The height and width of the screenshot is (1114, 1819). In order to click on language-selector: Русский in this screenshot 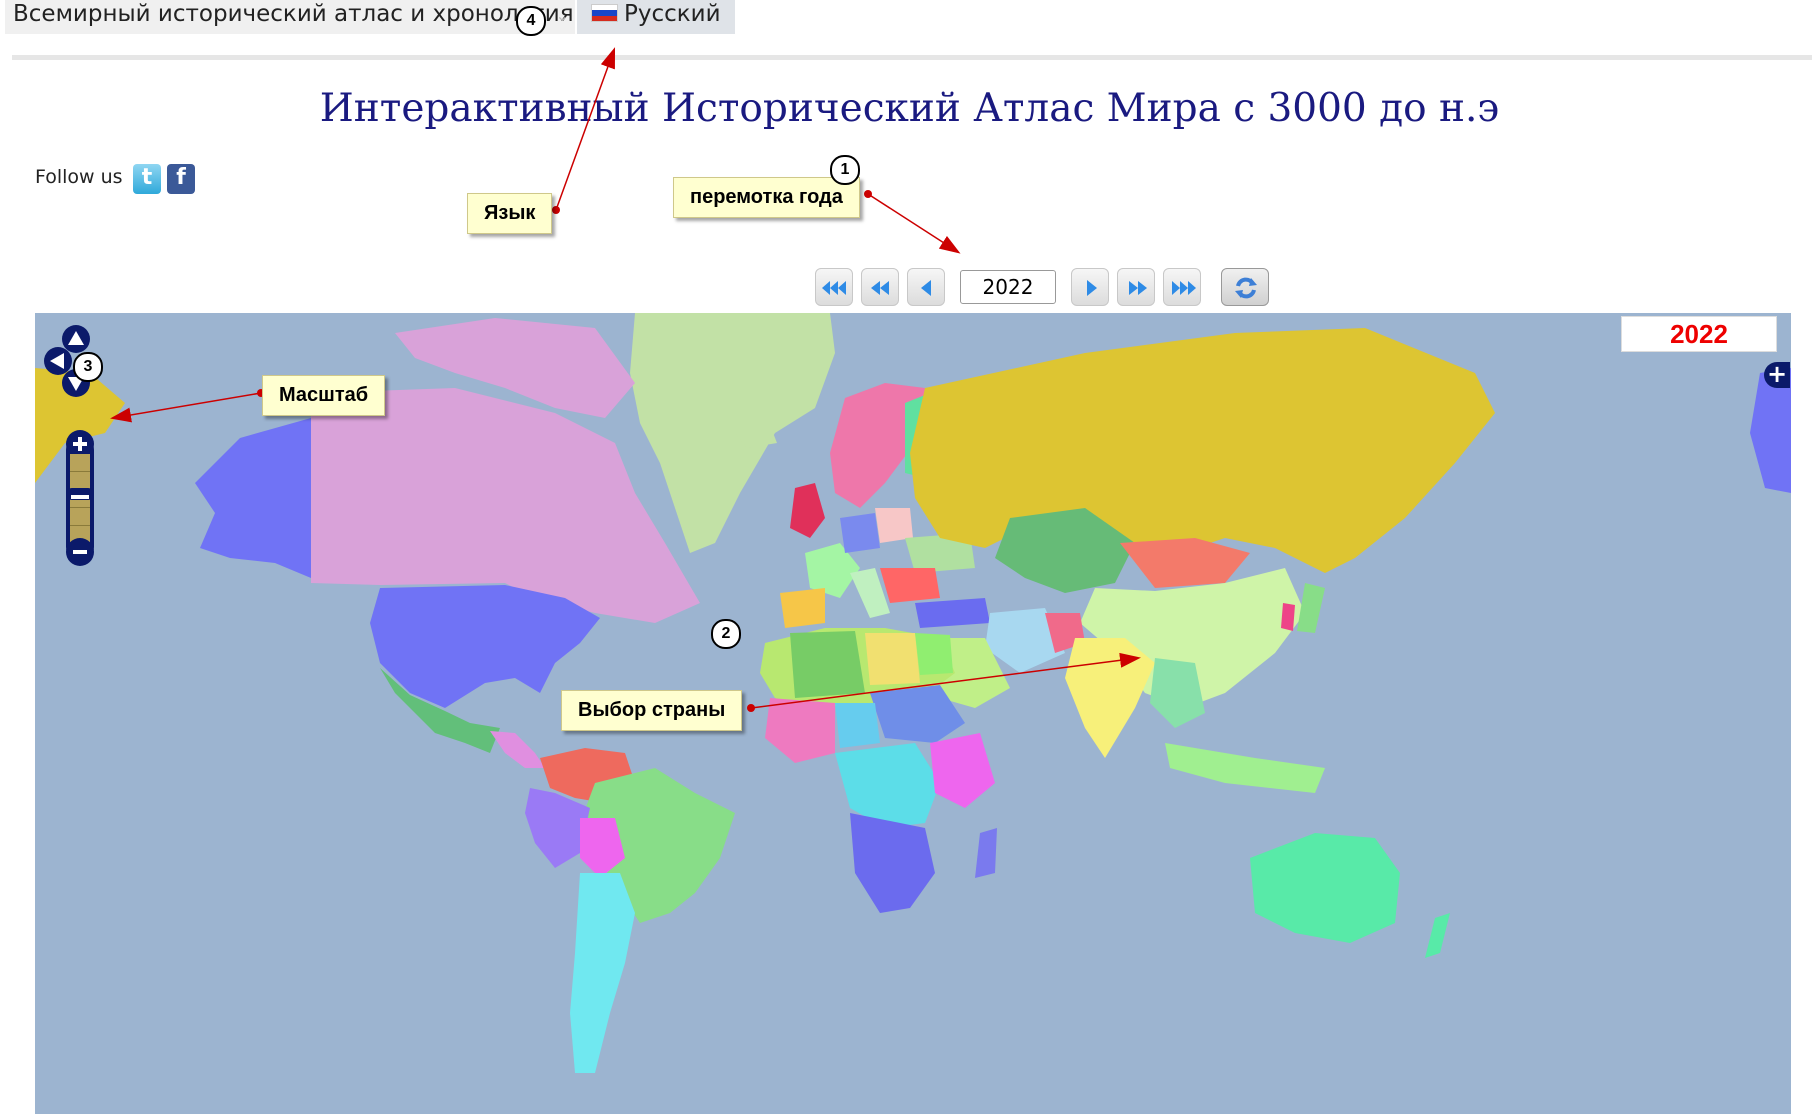, I will do `click(656, 17)`.